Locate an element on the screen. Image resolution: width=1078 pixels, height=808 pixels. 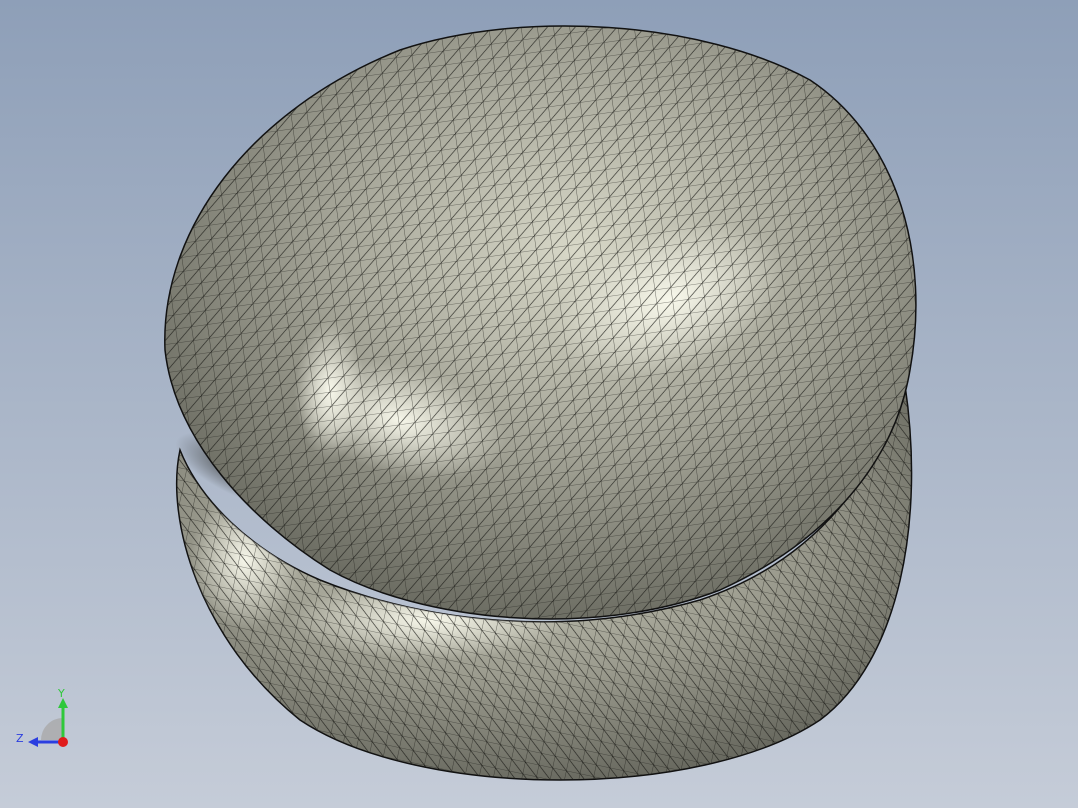
z-axis-arrow-icon is located at coordinates (33, 742).